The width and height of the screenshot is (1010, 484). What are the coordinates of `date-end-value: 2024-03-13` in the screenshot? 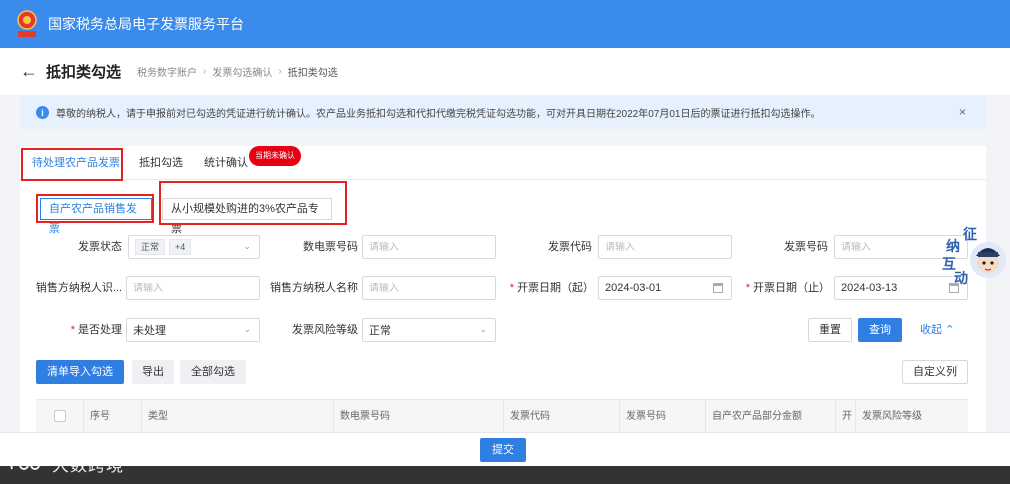 It's located at (869, 288).